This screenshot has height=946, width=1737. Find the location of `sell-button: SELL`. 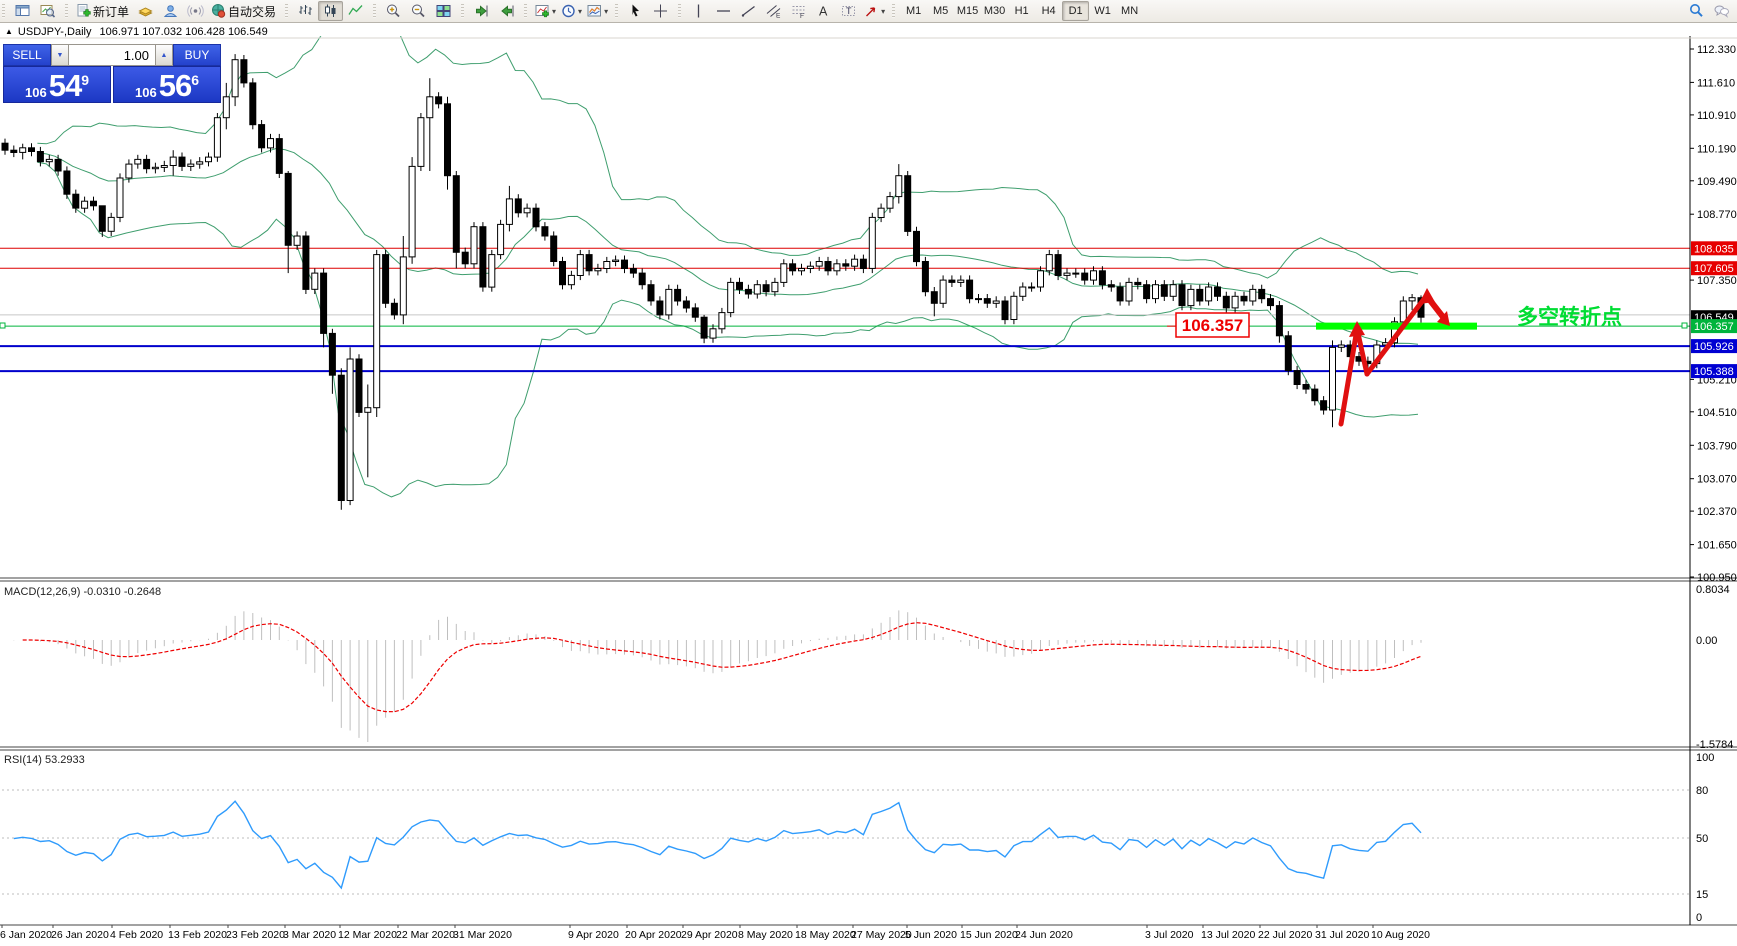

sell-button: SELL is located at coordinates (27, 55).